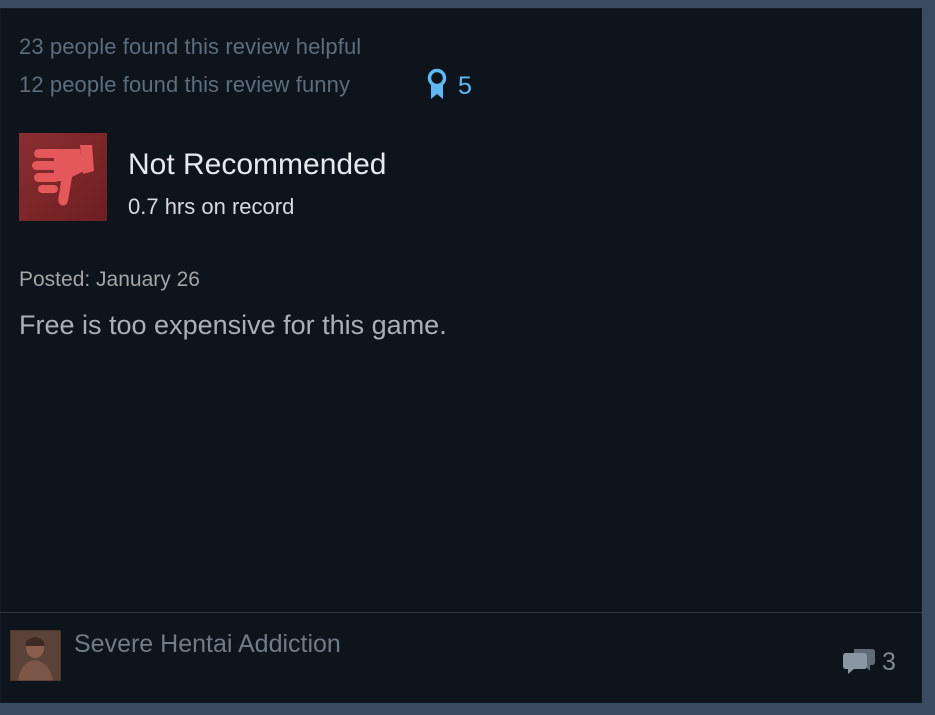  What do you see at coordinates (461, 612) in the screenshot?
I see `divider` at bounding box center [461, 612].